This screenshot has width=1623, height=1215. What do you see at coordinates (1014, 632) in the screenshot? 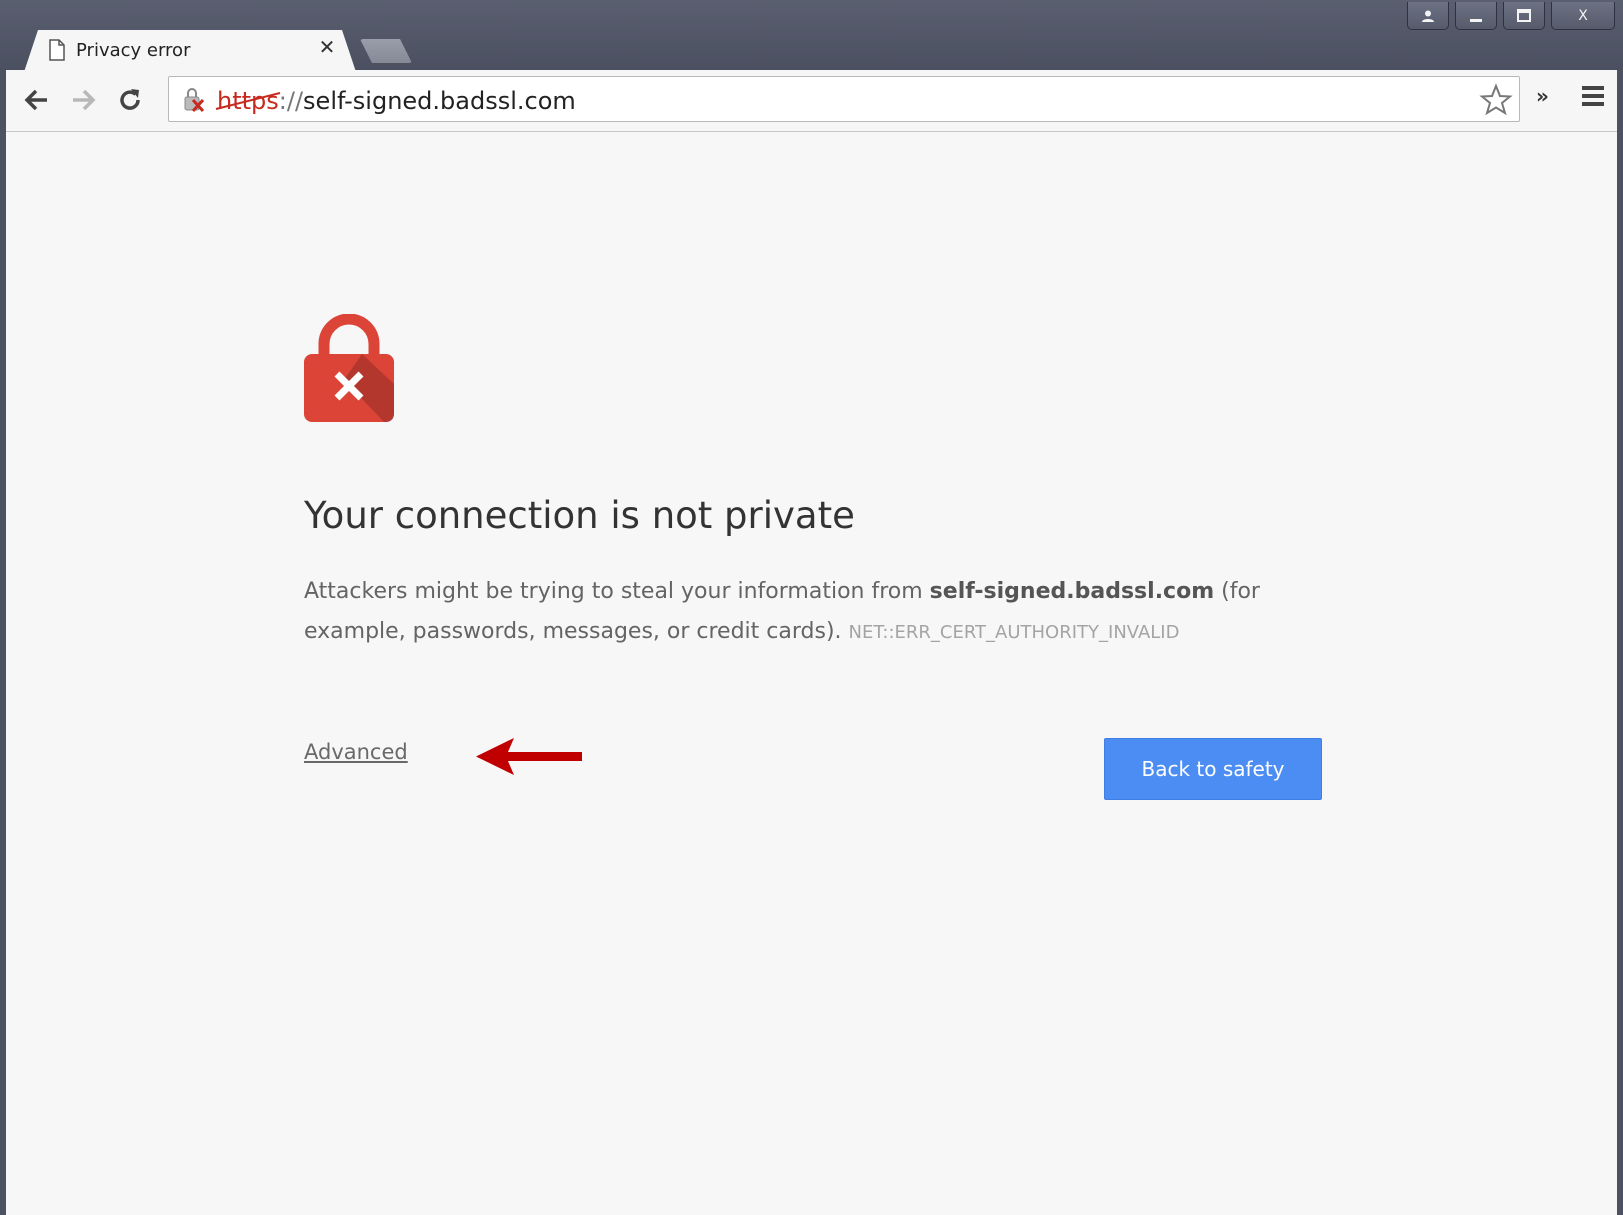
I see `error-code: NET::ERR_CERT_AUTHORITY_INVALID` at bounding box center [1014, 632].